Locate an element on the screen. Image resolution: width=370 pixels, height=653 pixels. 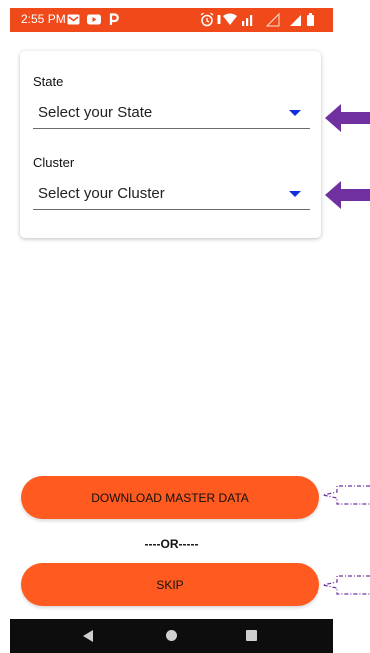
download-callout is located at coordinates (346, 495).